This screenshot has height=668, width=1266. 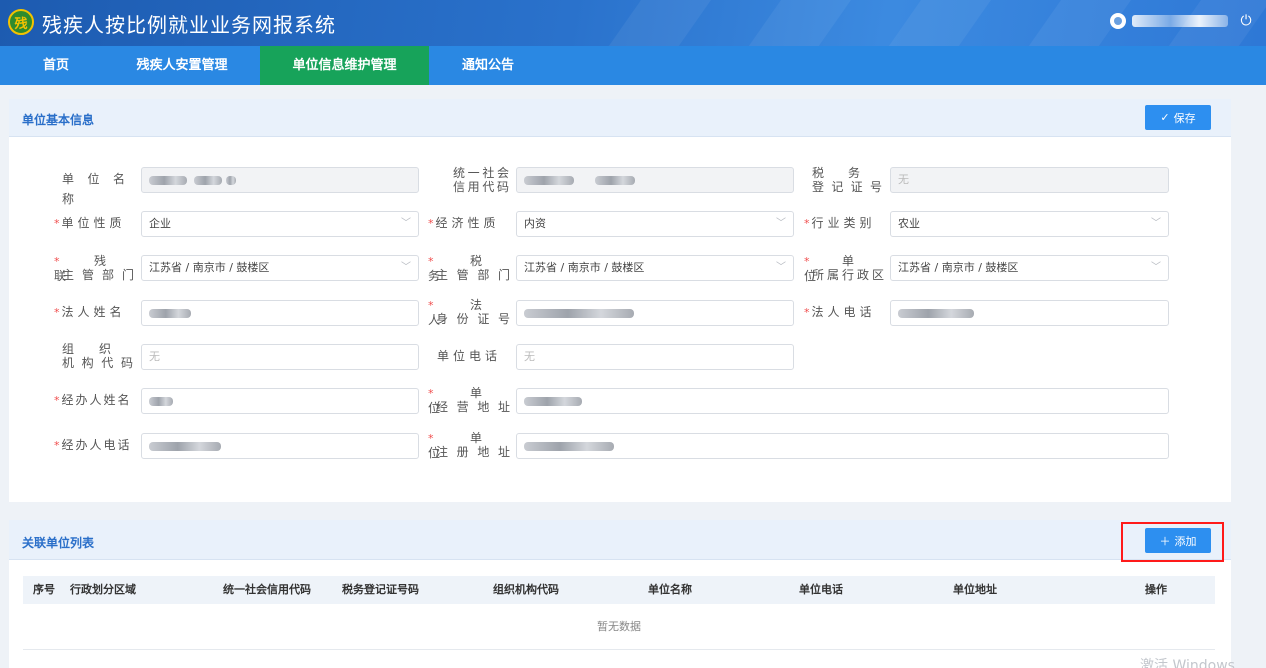 I want to click on legal-phone-label: * 法人电话, so click(x=840, y=312).